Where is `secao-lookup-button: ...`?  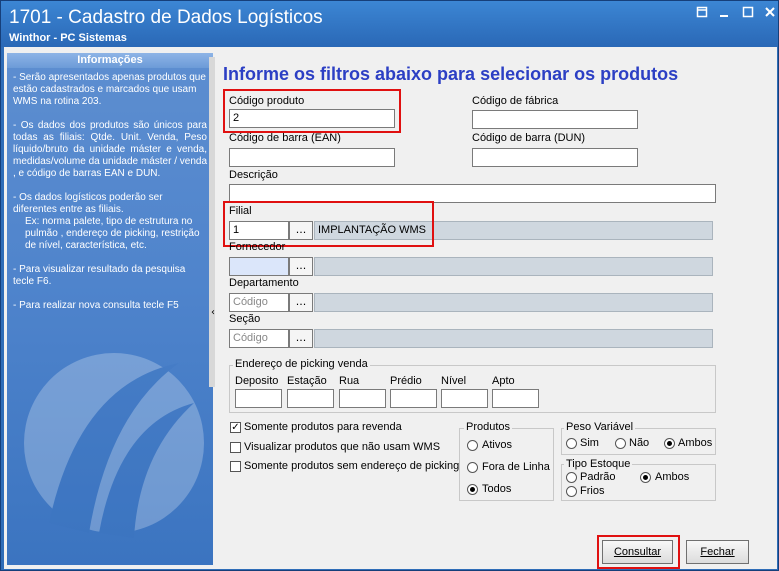 secao-lookup-button: ... is located at coordinates (301, 338).